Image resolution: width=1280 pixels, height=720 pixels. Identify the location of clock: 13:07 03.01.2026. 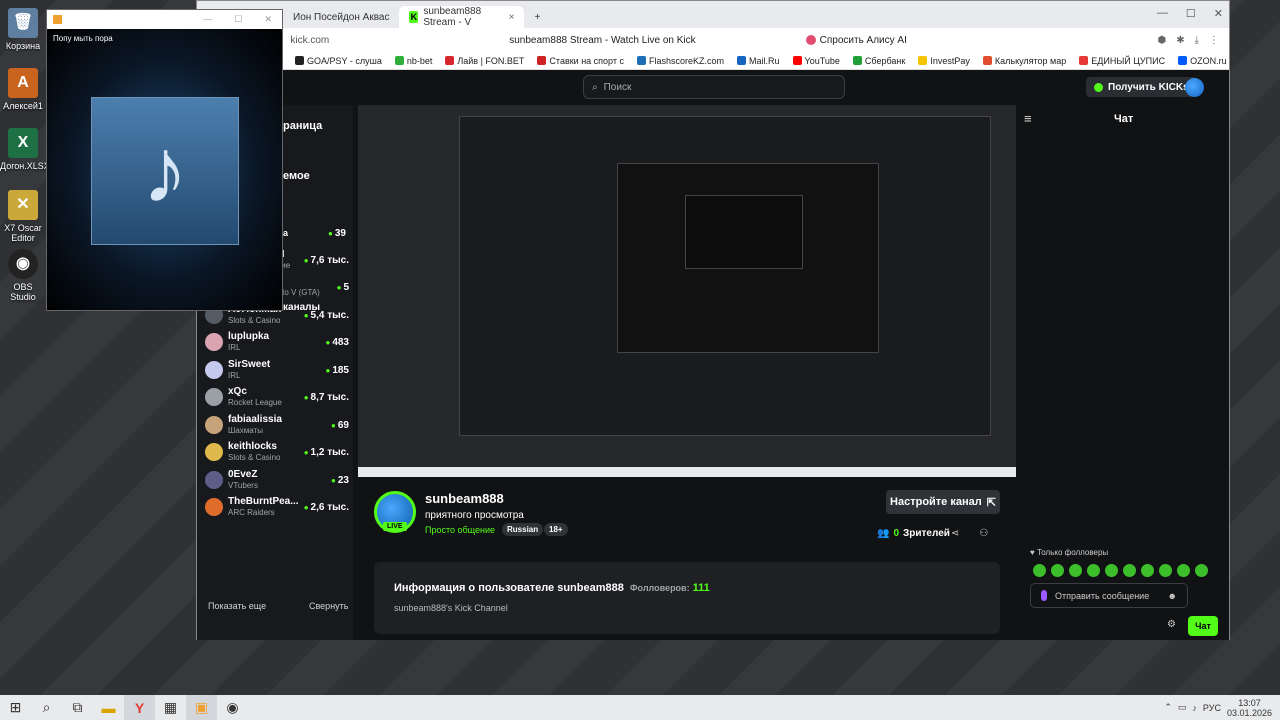
(1249, 708).